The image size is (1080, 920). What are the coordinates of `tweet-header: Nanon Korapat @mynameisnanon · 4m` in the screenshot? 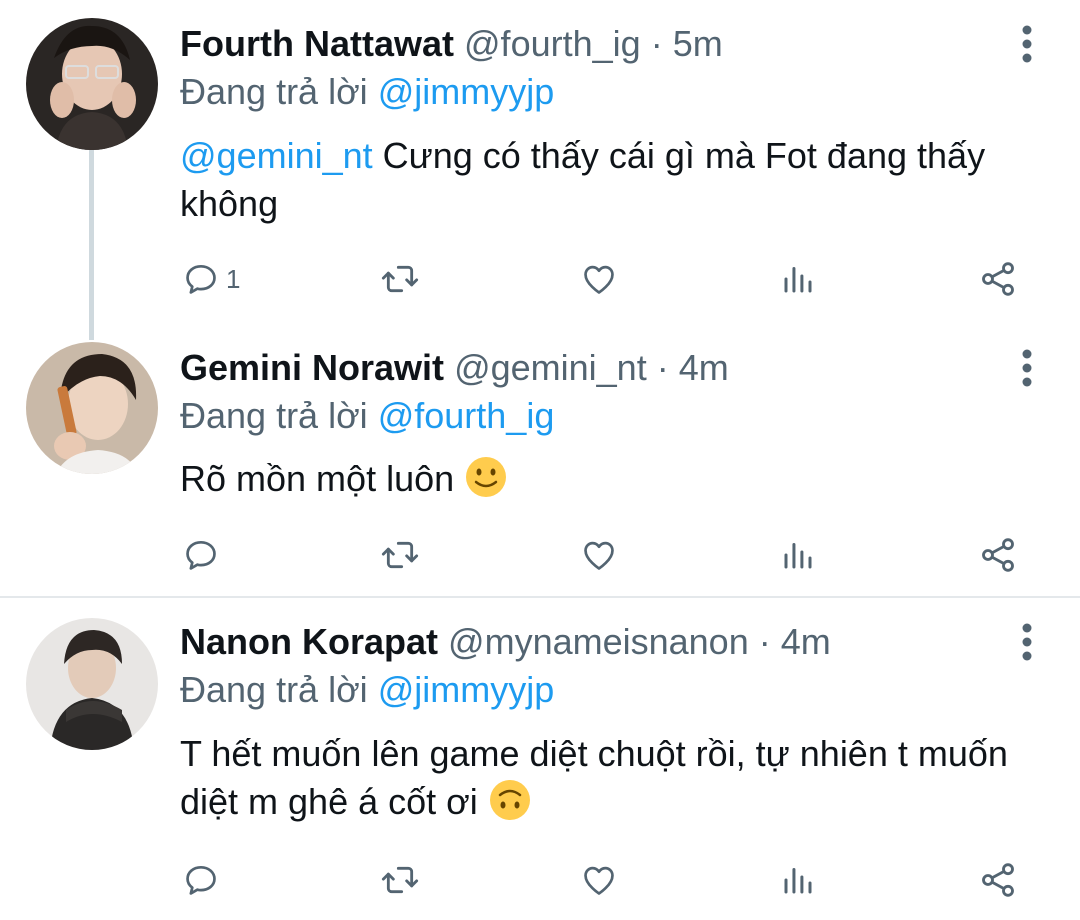 It's located at (505, 642).